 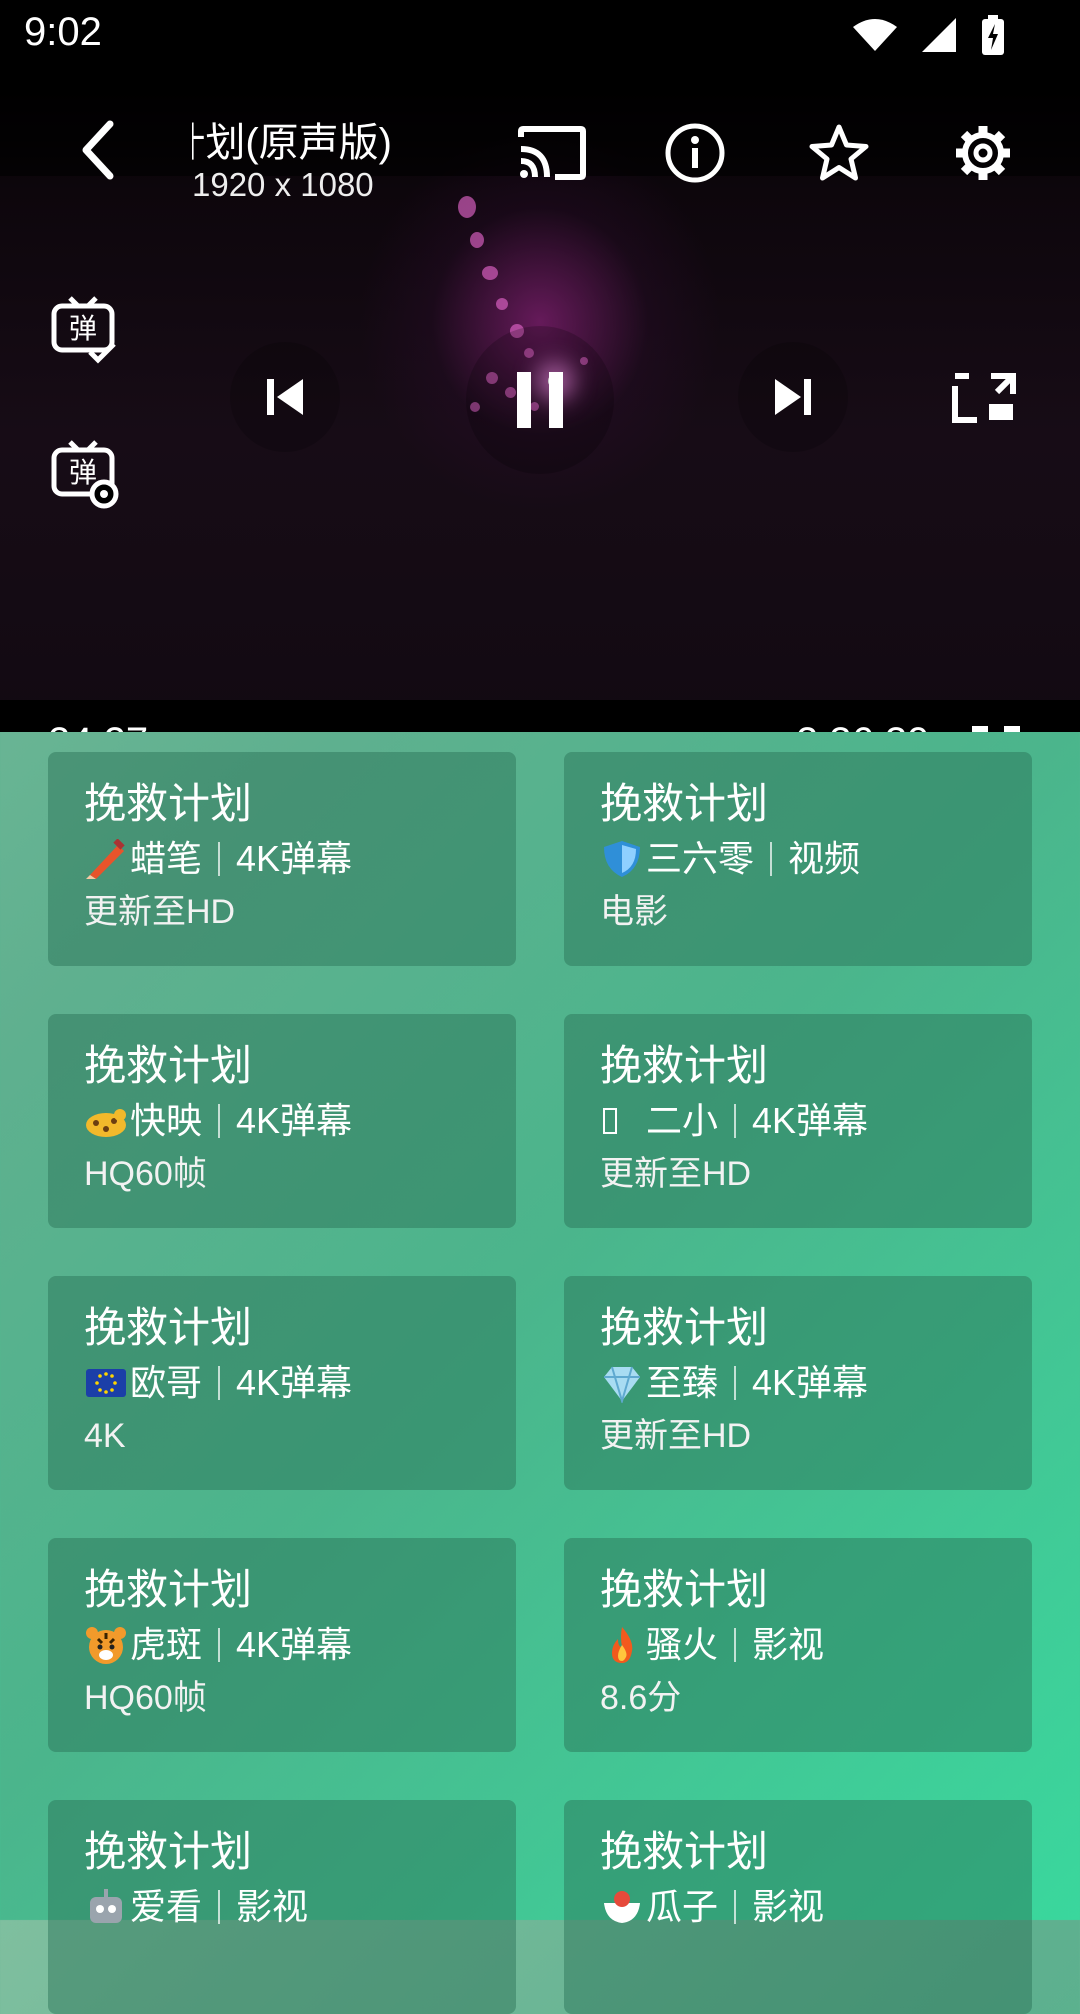 What do you see at coordinates (106, 1121) in the screenshot?
I see `leopard-icon` at bounding box center [106, 1121].